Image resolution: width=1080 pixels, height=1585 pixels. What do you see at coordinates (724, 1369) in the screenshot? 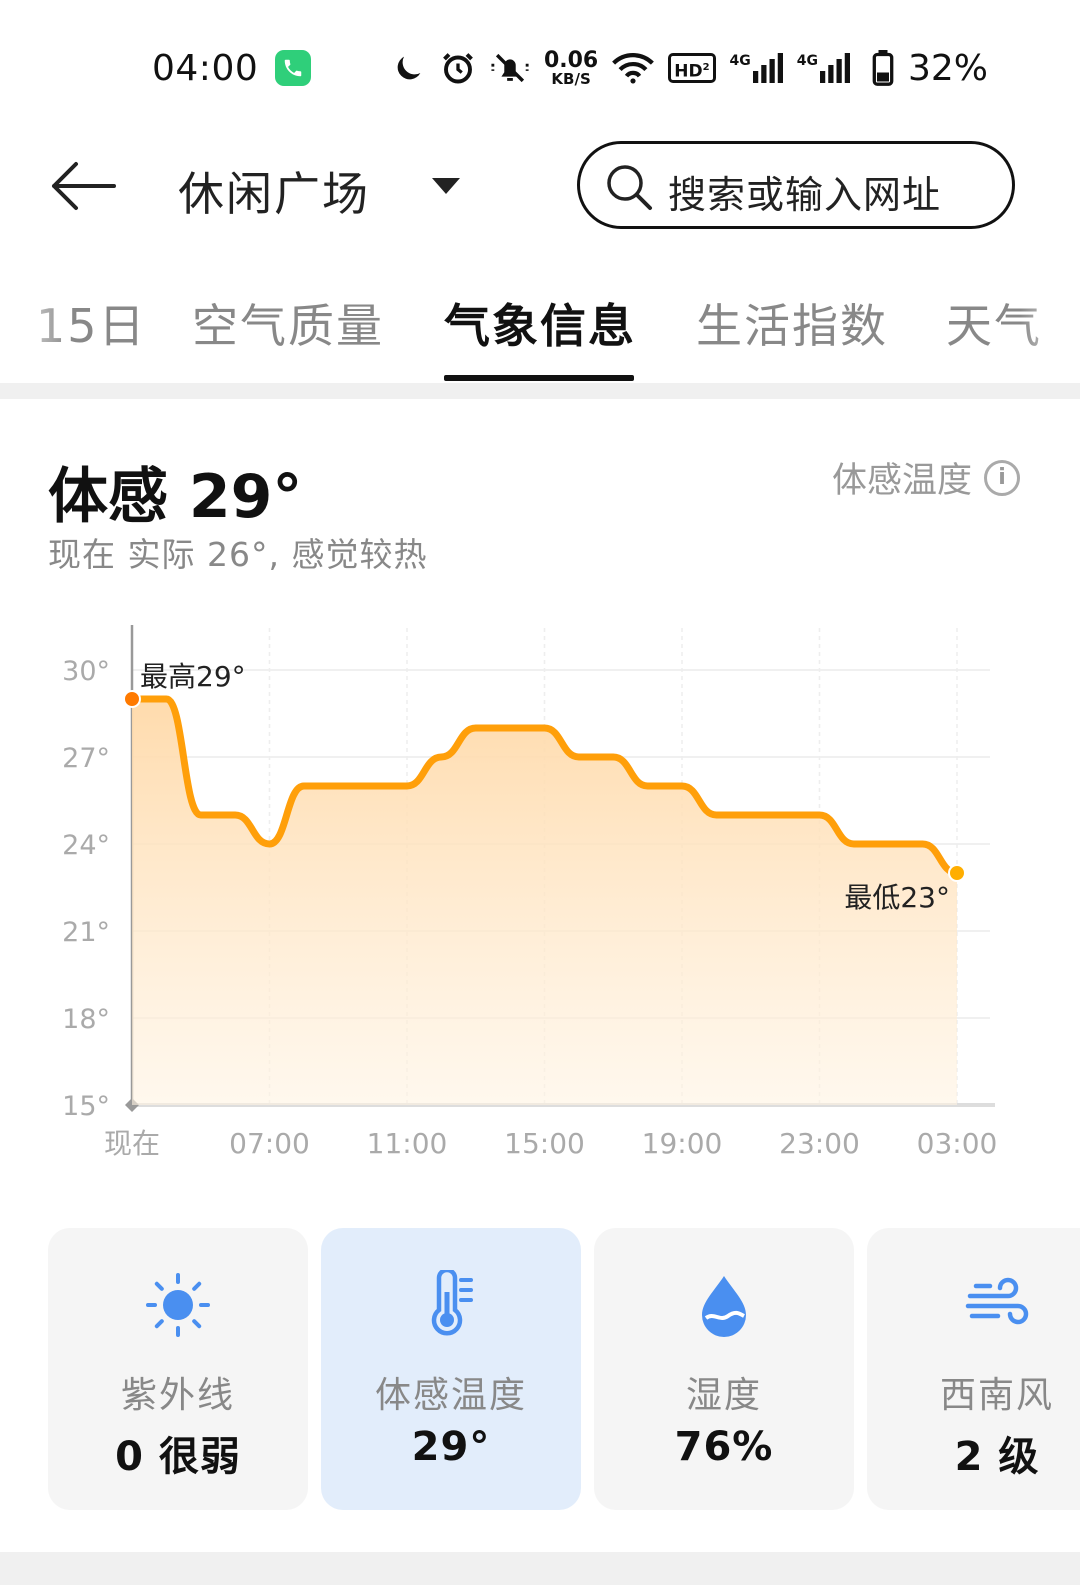
I see `humidity-card: 湿度 76%` at bounding box center [724, 1369].